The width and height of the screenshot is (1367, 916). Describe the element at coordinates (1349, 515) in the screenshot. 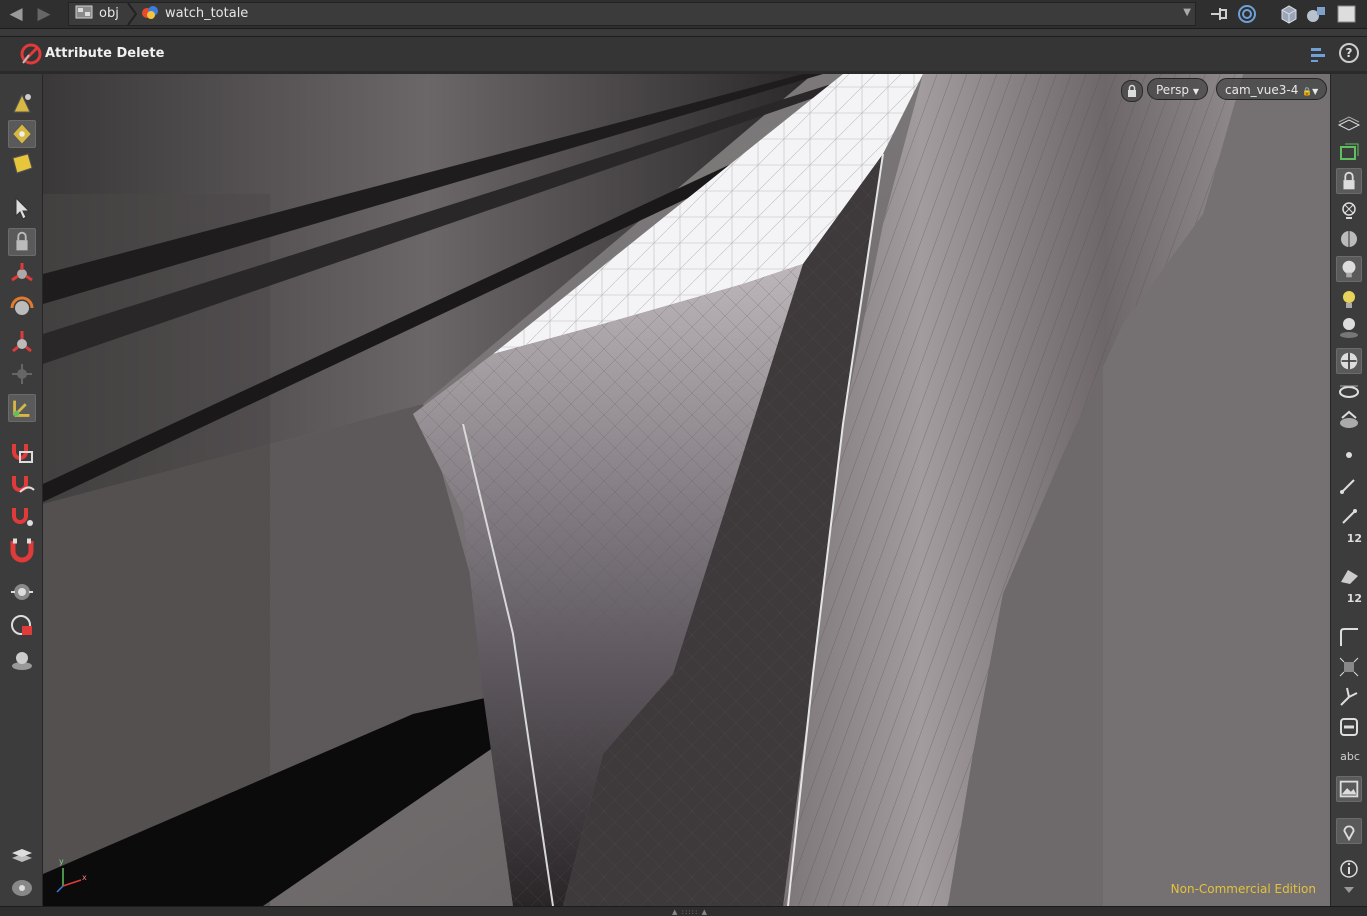

I see `point-trails-icon` at that location.